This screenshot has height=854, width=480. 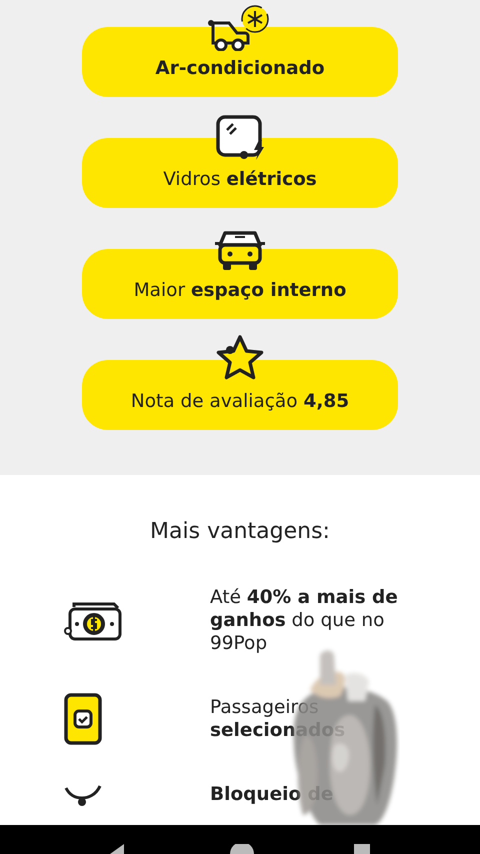 I want to click on section-title: Mais vantagens:, so click(x=240, y=531).